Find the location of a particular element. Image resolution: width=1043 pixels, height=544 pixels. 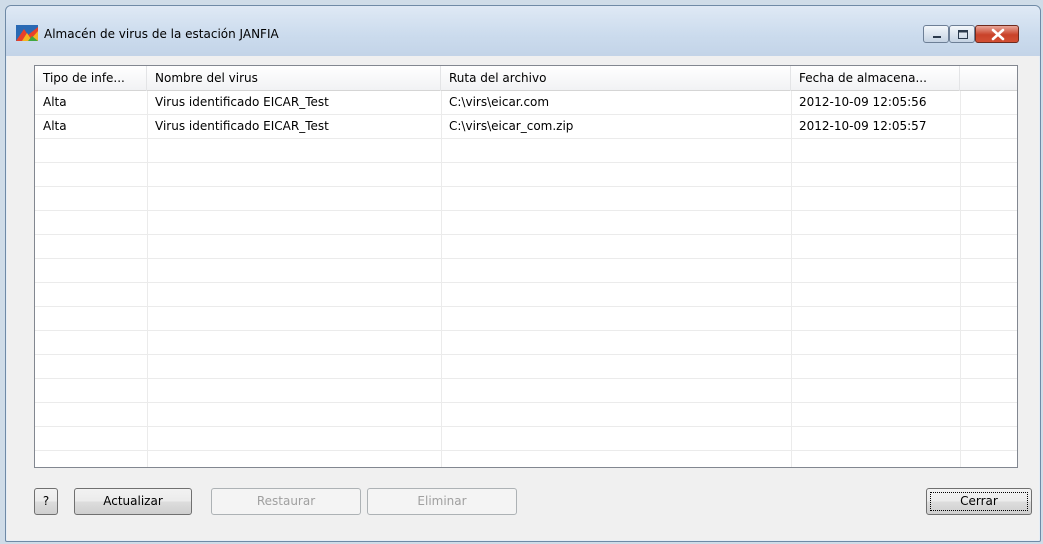

restore-button: Restaurar is located at coordinates (286, 501).